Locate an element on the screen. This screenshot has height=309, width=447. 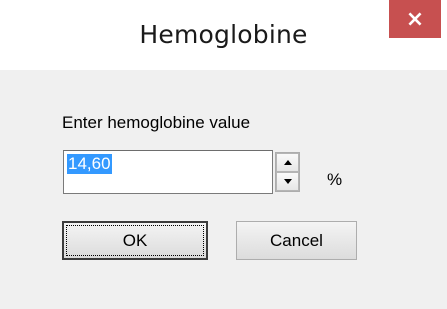
cancel-button: Cancel is located at coordinates (296, 240).